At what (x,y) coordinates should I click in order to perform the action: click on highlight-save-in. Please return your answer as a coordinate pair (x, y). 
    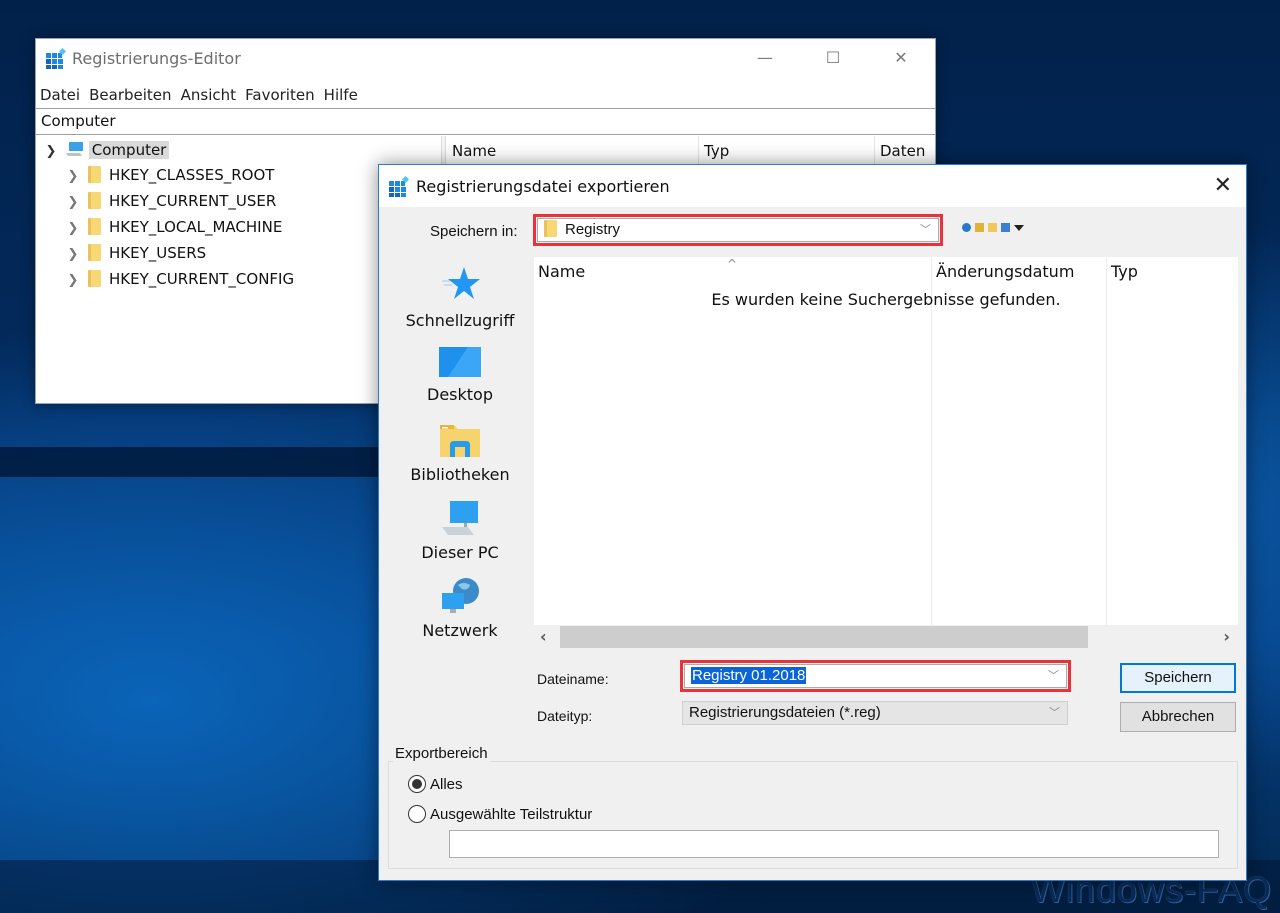
    Looking at the image, I should click on (738, 230).